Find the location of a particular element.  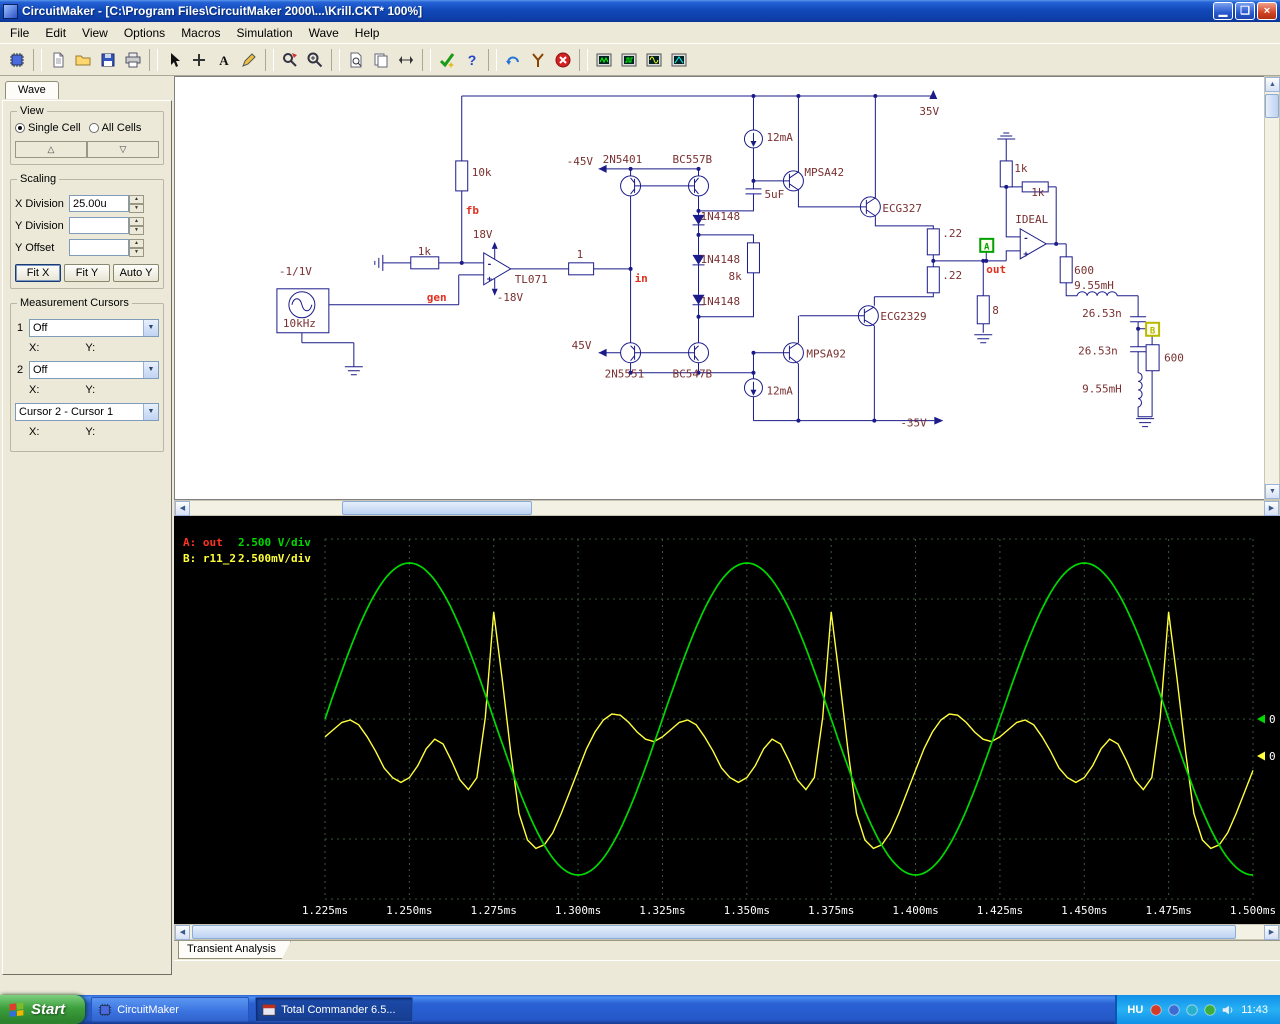

app-status-green-icon is located at coordinates (1210, 1010).